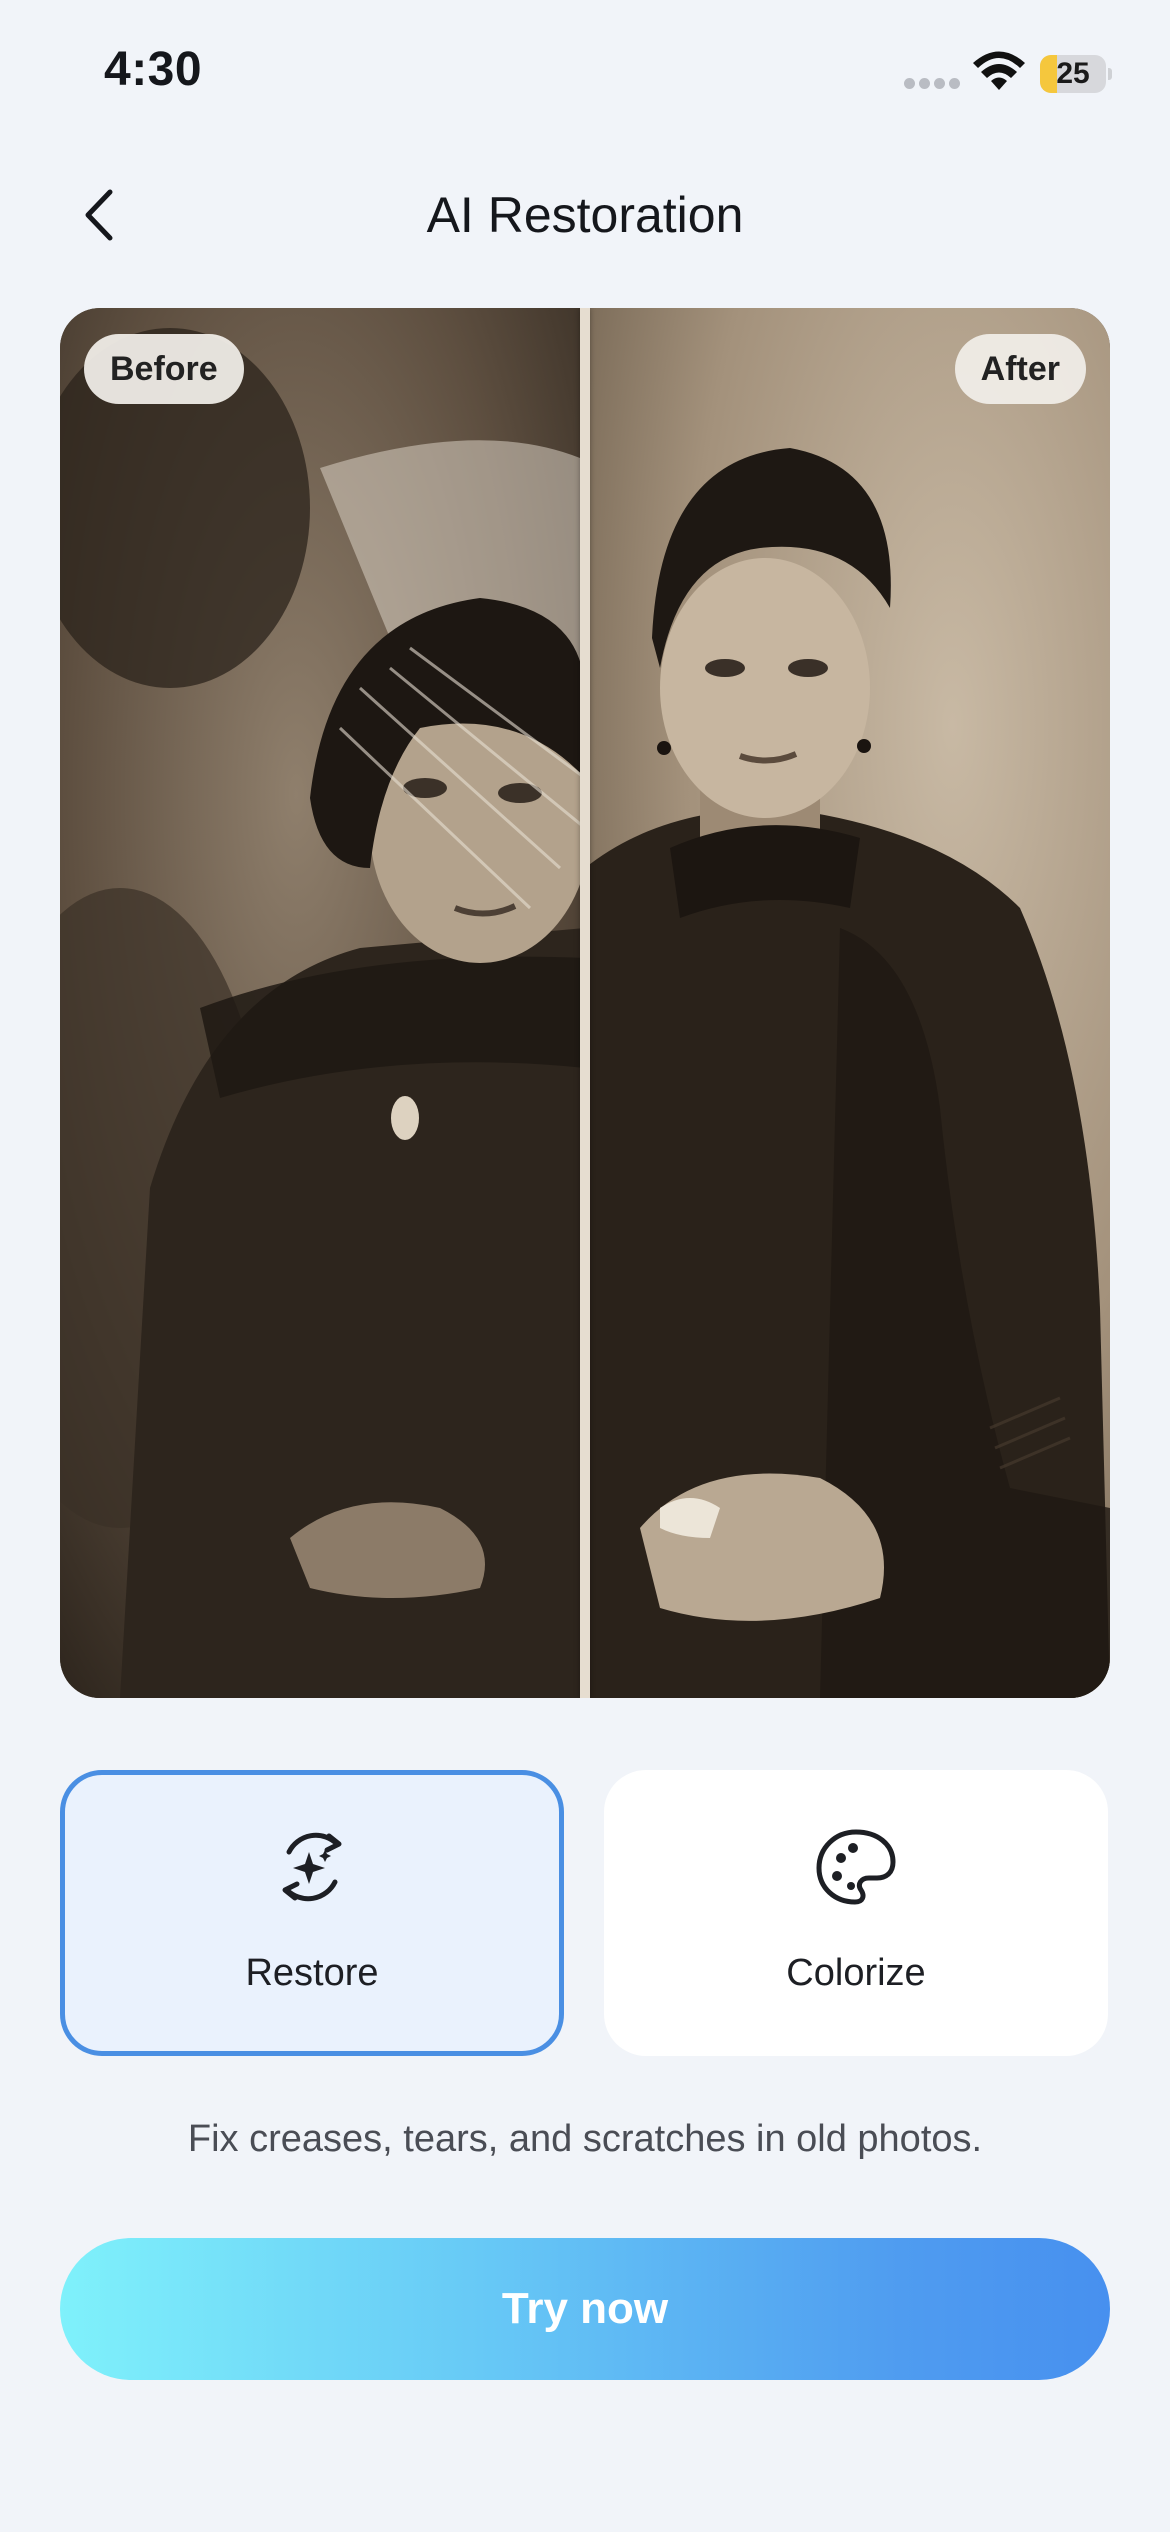  I want to click on battery-icon: 25, so click(1076, 74).